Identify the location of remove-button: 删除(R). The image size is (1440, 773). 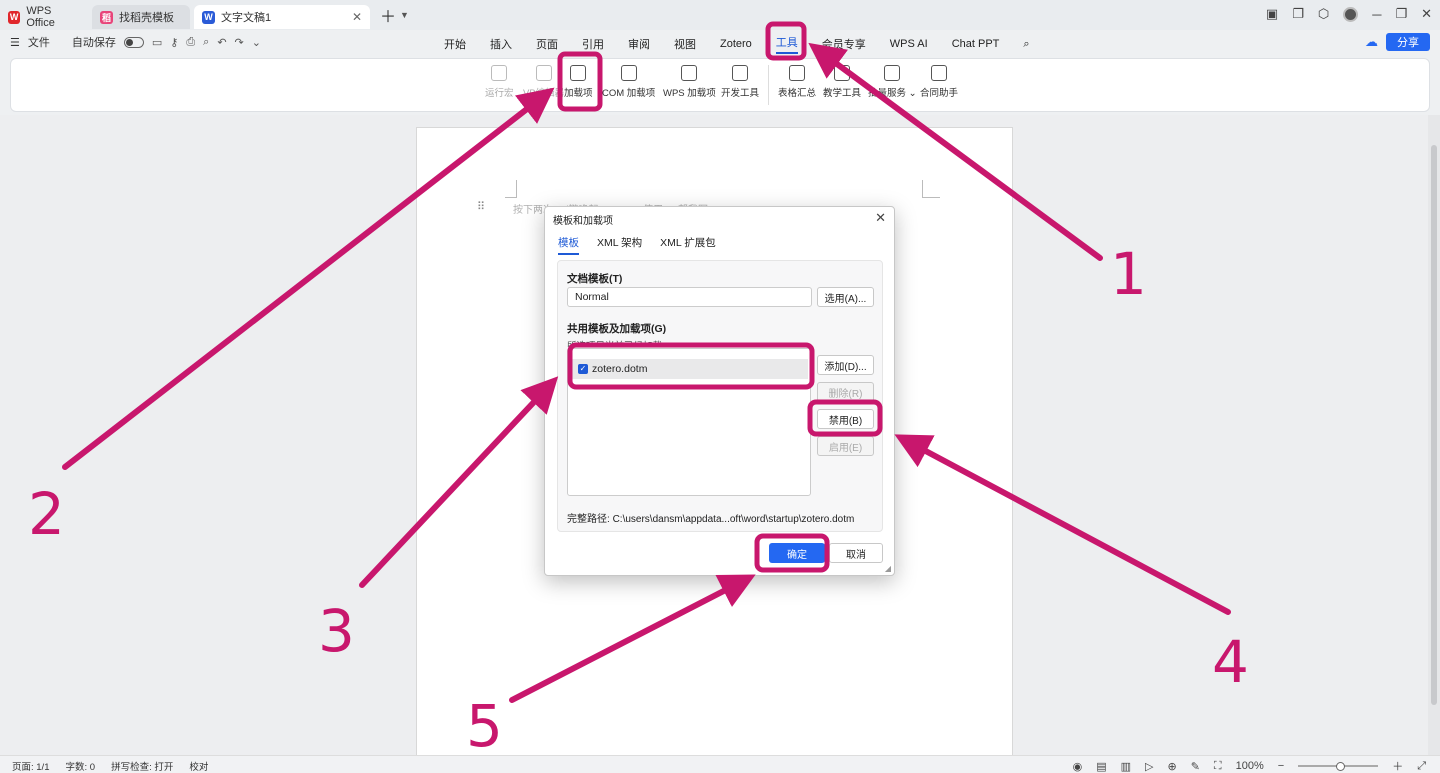
(845, 392).